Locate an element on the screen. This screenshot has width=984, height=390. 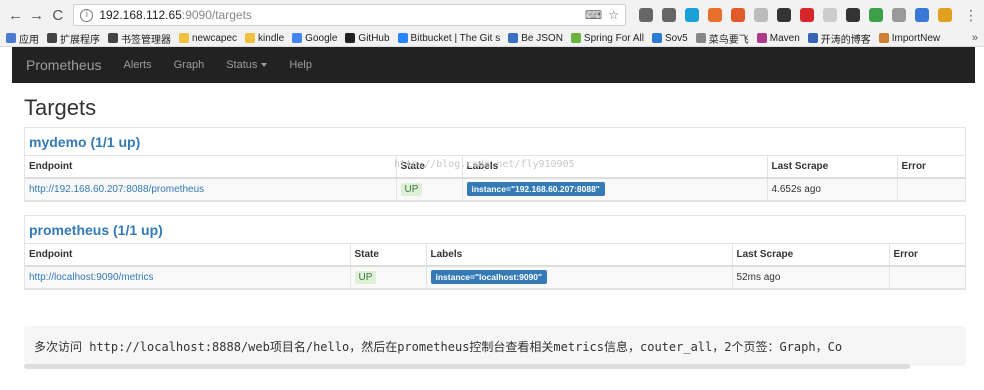
google-icon is located at coordinates (297, 38).